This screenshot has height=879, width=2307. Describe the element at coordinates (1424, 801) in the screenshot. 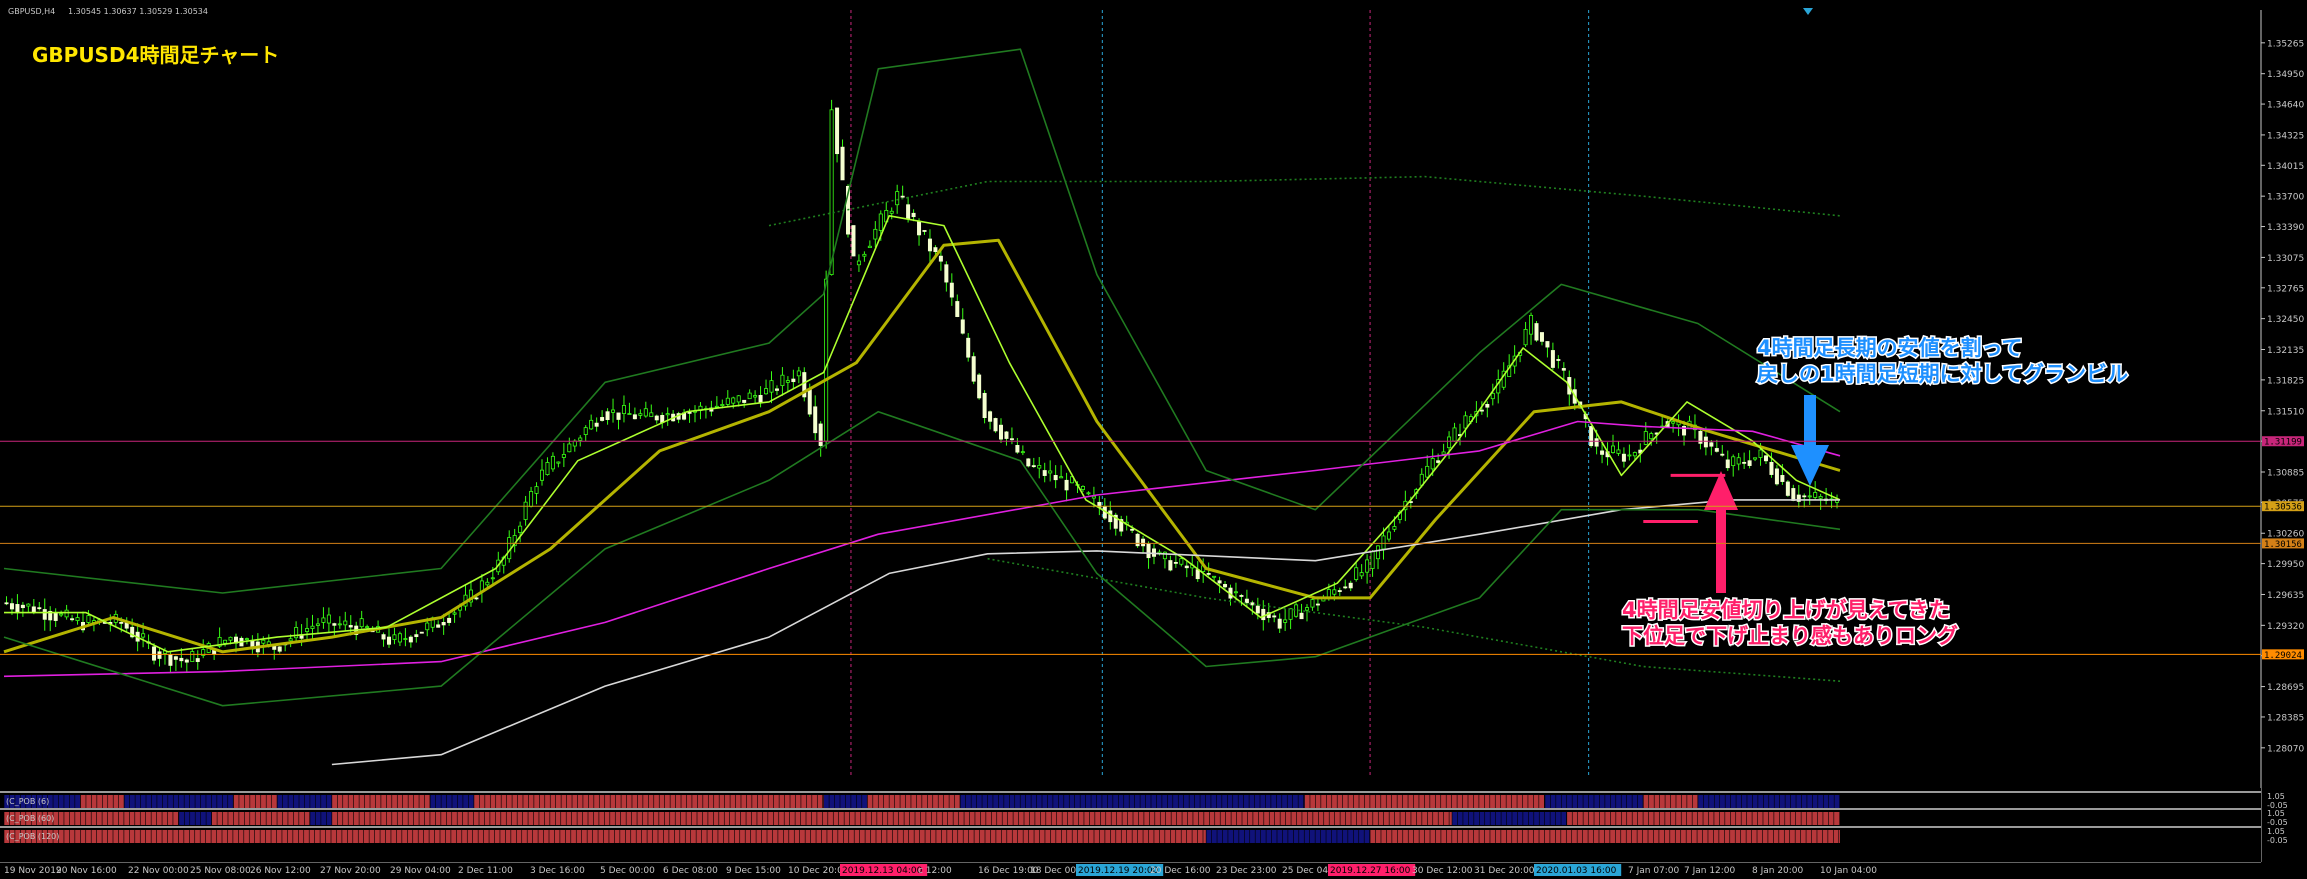

I see `pob-segment` at that location.